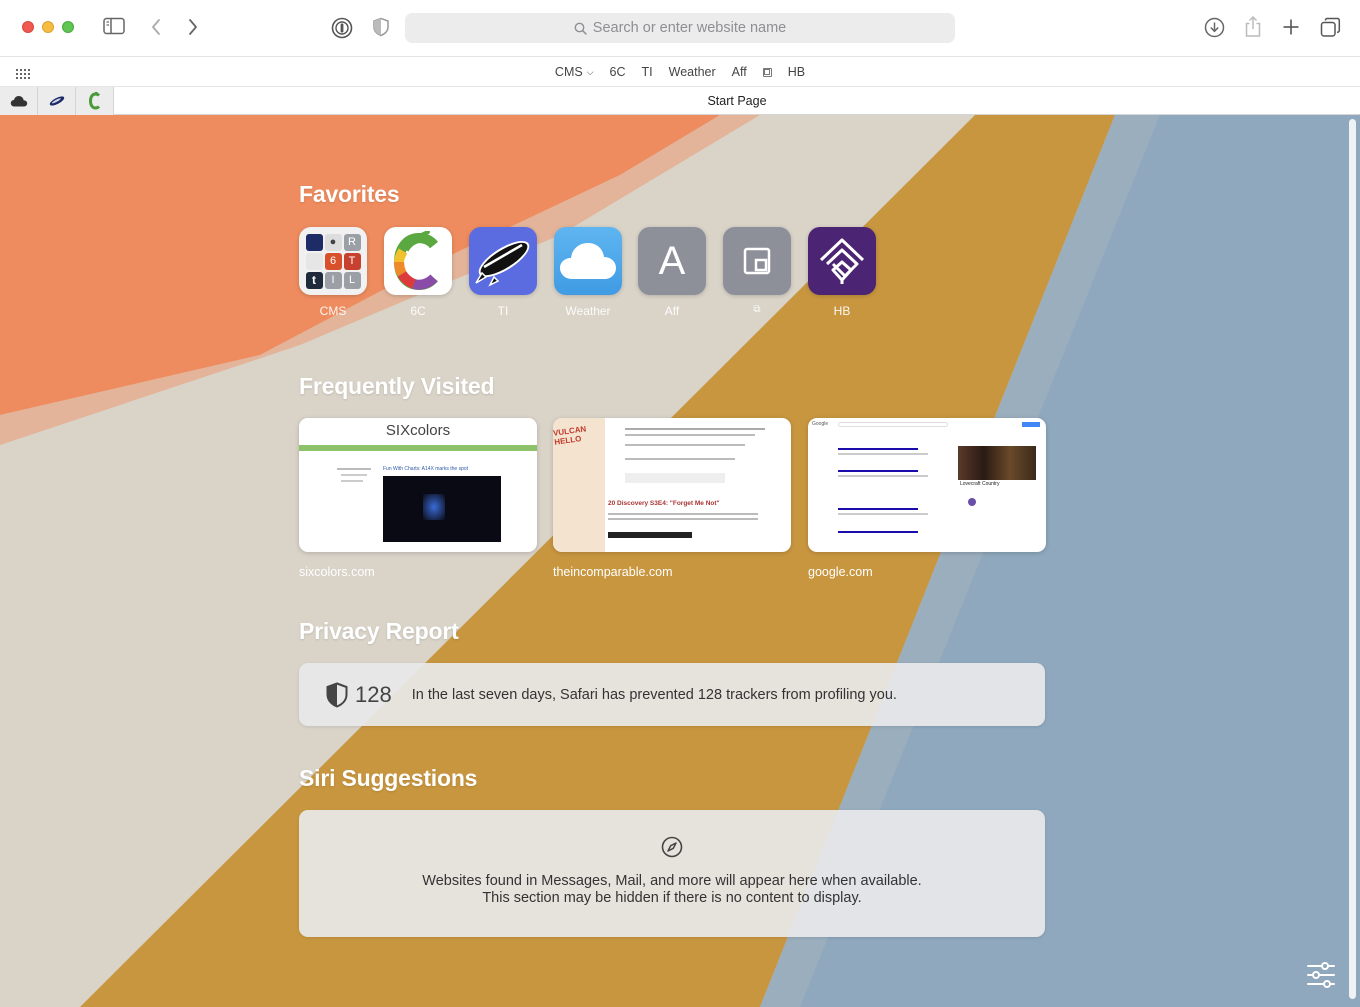  What do you see at coordinates (980, 484) in the screenshot?
I see `thumbnail-headline: Lovecraft Country` at bounding box center [980, 484].